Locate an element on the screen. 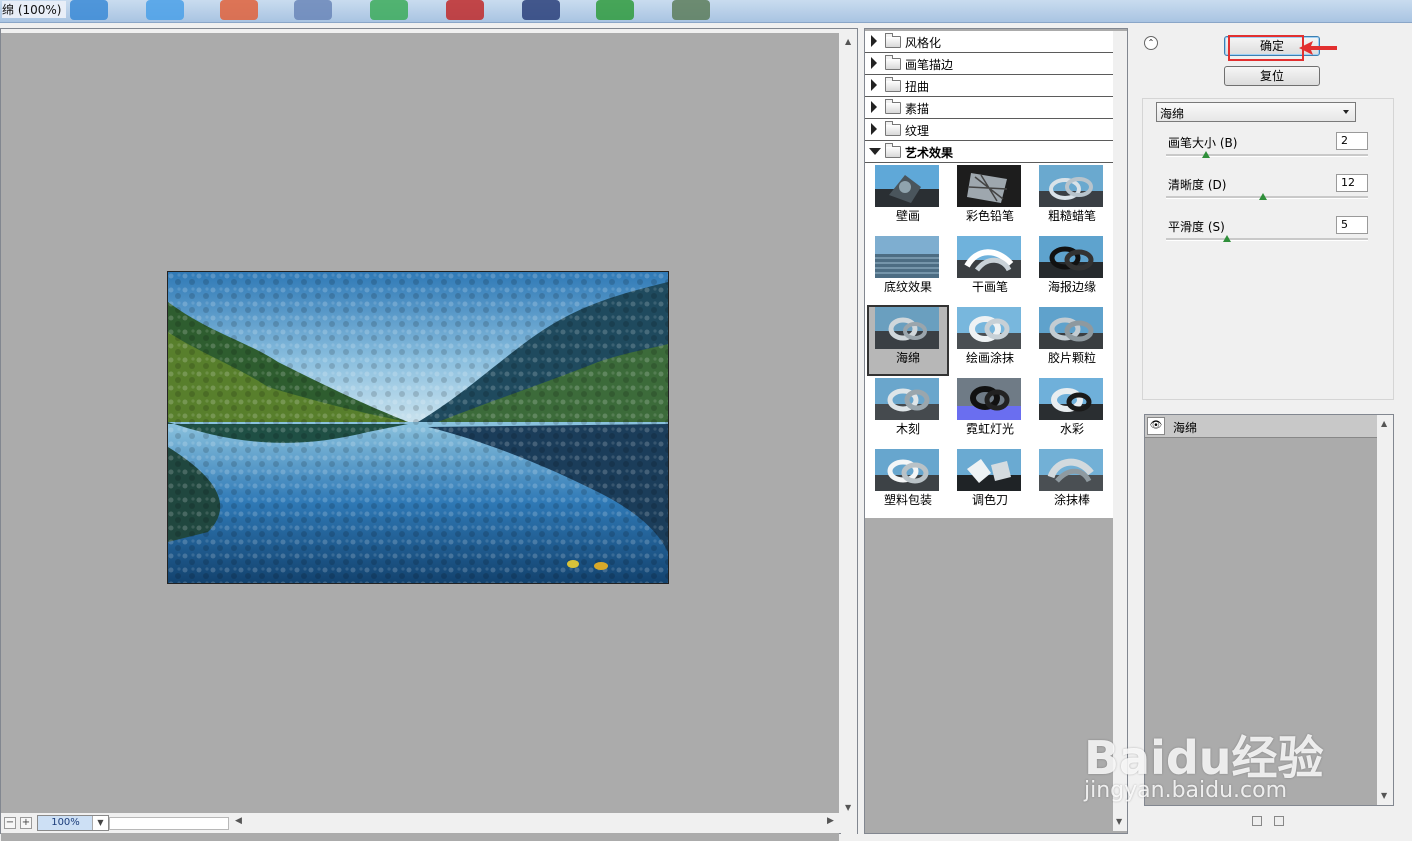  preview-vertical-scrollbar: ▲ ▼ is located at coordinates (849, 437).